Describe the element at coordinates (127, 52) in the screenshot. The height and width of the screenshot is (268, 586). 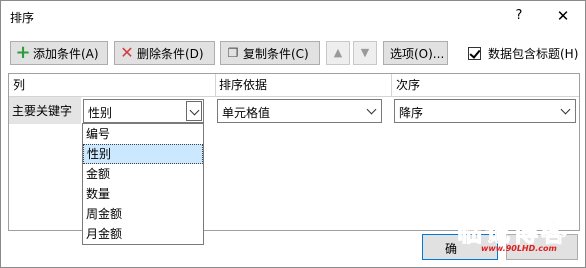
I see `delete-x-icon: ✕` at that location.